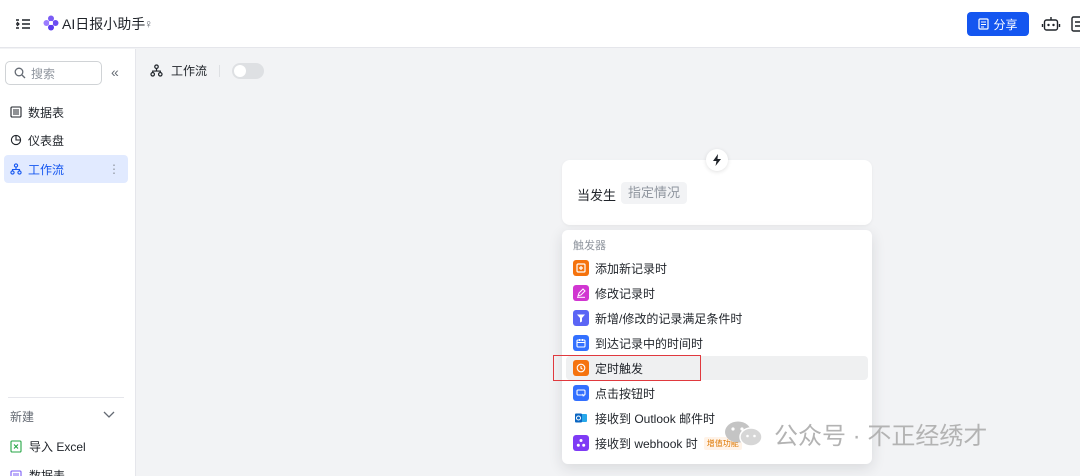 The height and width of the screenshot is (476, 1080). What do you see at coordinates (717, 160) in the screenshot?
I see `lightning-icon` at bounding box center [717, 160].